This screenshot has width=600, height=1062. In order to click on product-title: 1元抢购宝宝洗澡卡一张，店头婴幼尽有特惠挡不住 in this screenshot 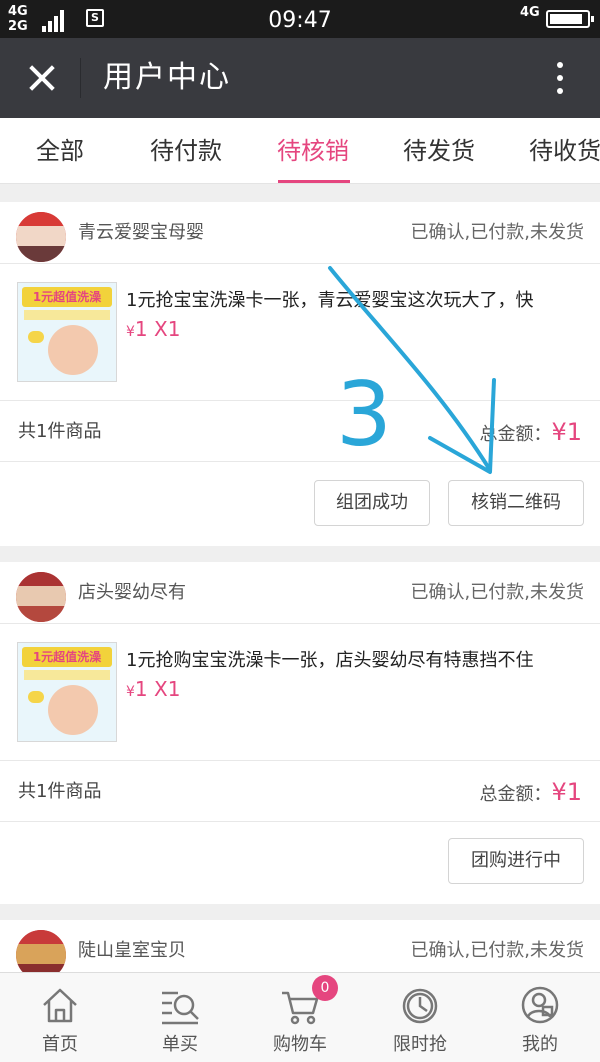, I will do `click(330, 660)`.